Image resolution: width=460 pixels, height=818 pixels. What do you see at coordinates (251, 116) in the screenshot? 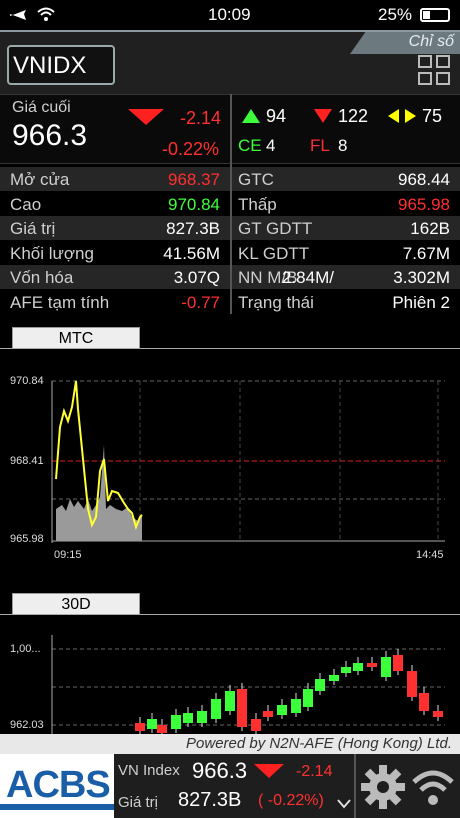
I see `up-triangle-icon` at bounding box center [251, 116].